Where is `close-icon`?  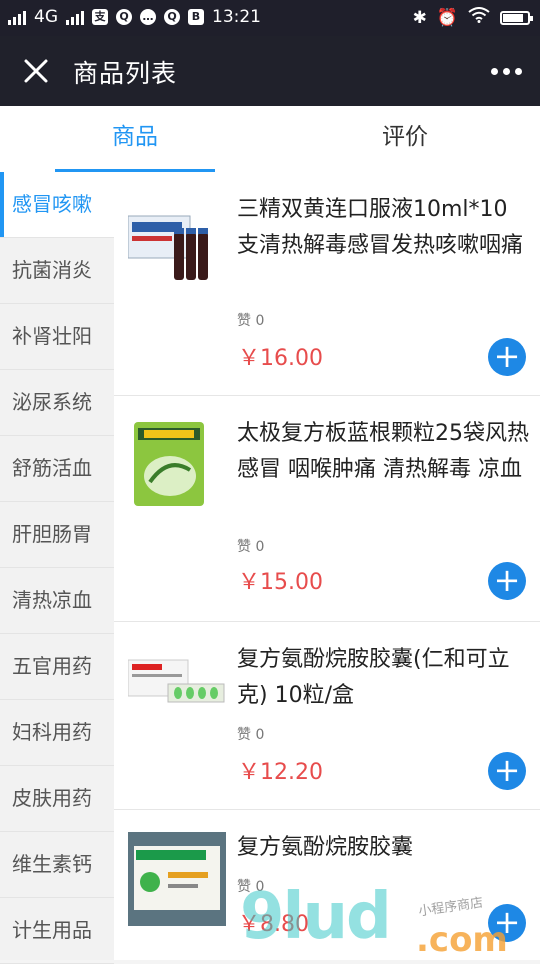 close-icon is located at coordinates (36, 71).